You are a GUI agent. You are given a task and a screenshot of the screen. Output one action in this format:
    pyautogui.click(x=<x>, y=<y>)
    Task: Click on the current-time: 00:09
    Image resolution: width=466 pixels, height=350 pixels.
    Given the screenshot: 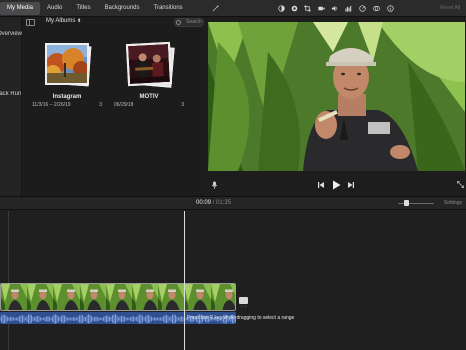 What is the action you would take?
    pyautogui.click(x=204, y=203)
    